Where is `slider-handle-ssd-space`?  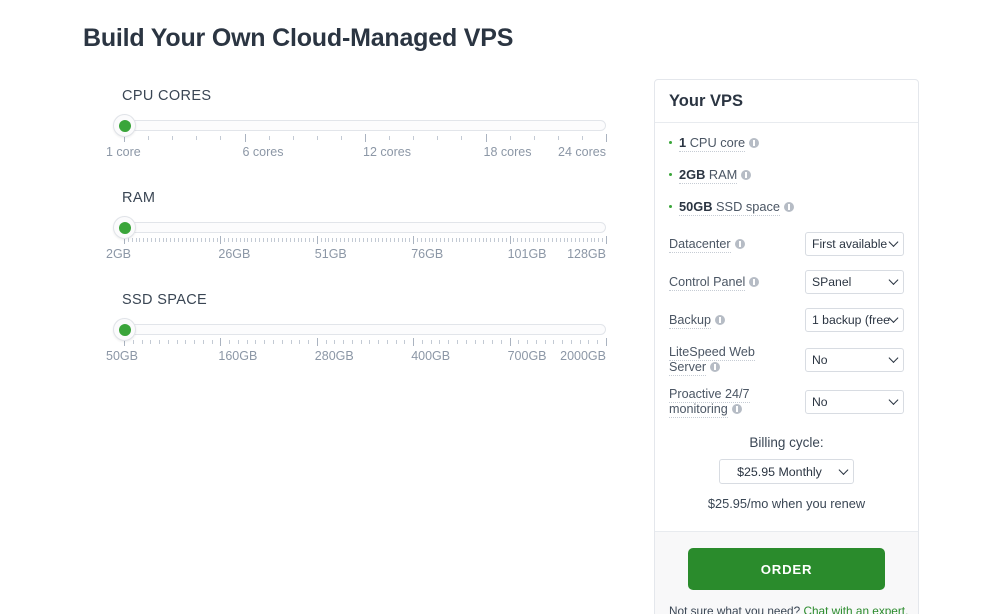
slider-handle-ssd-space is located at coordinates (124, 329).